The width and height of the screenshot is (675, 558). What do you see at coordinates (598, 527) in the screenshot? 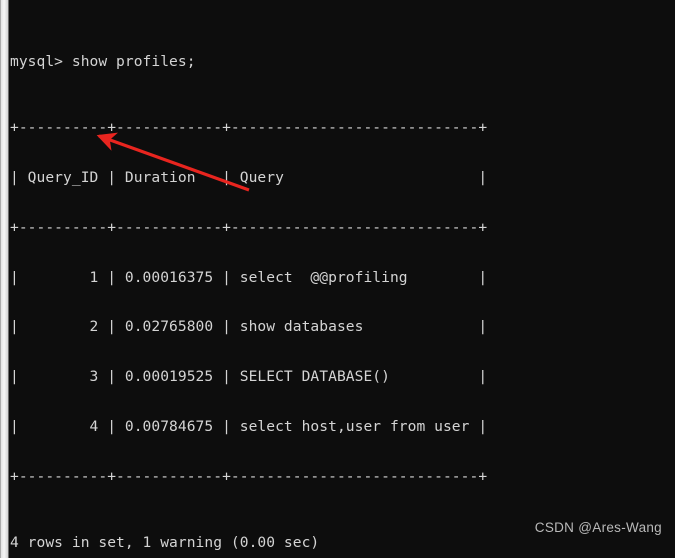
I see `watermark-text: CSDN @Ares-Wang` at bounding box center [598, 527].